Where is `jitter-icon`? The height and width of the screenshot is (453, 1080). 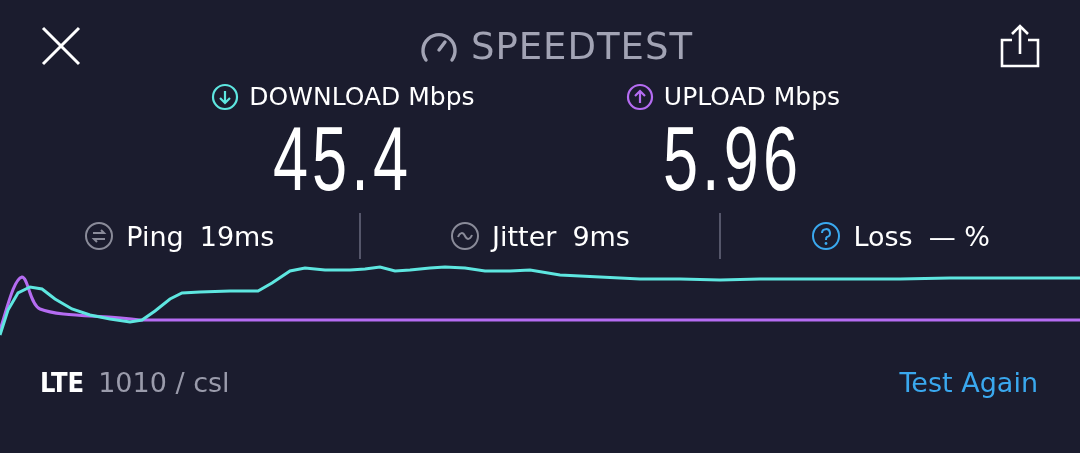
jitter-icon is located at coordinates (465, 236).